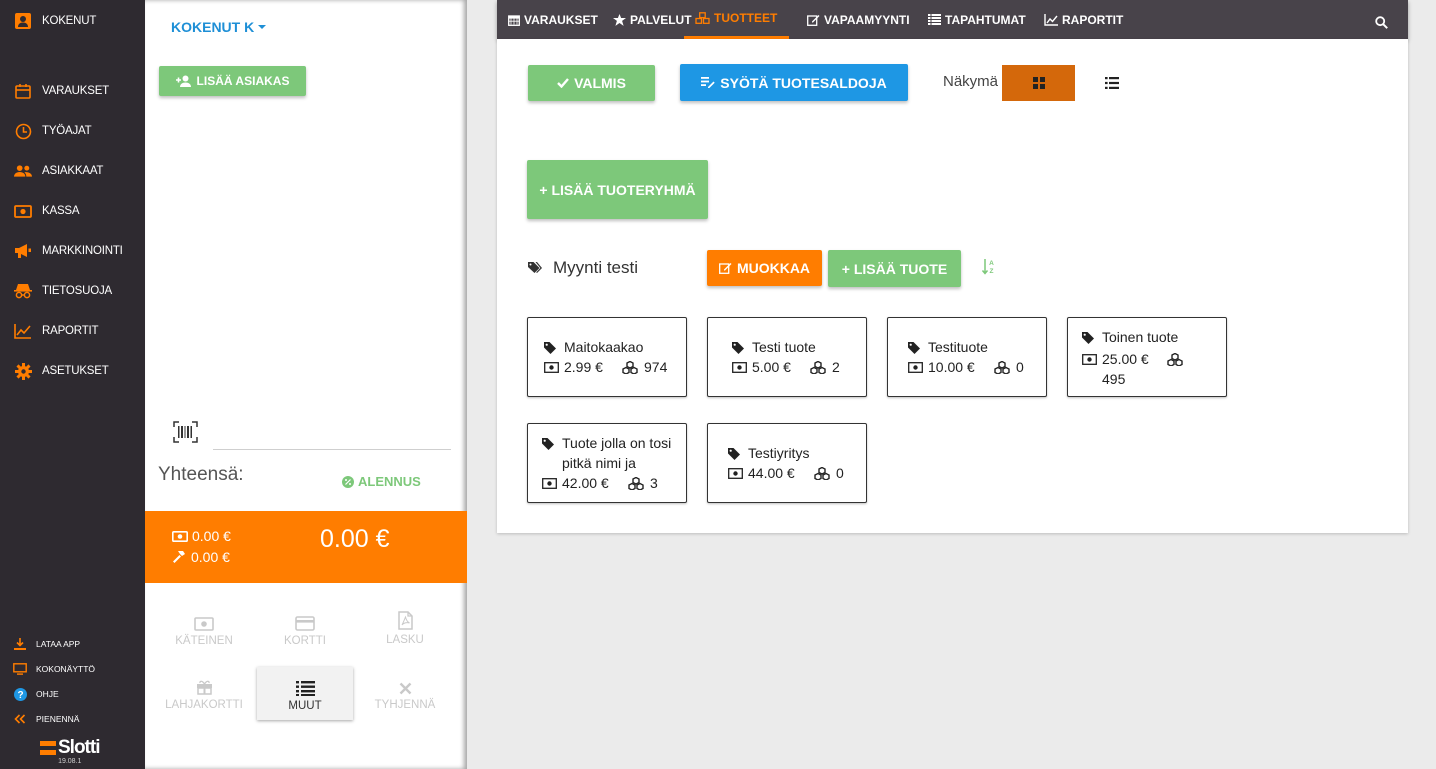  I want to click on product-card: Toinen tuote 25.00 € 495, so click(1147, 357).